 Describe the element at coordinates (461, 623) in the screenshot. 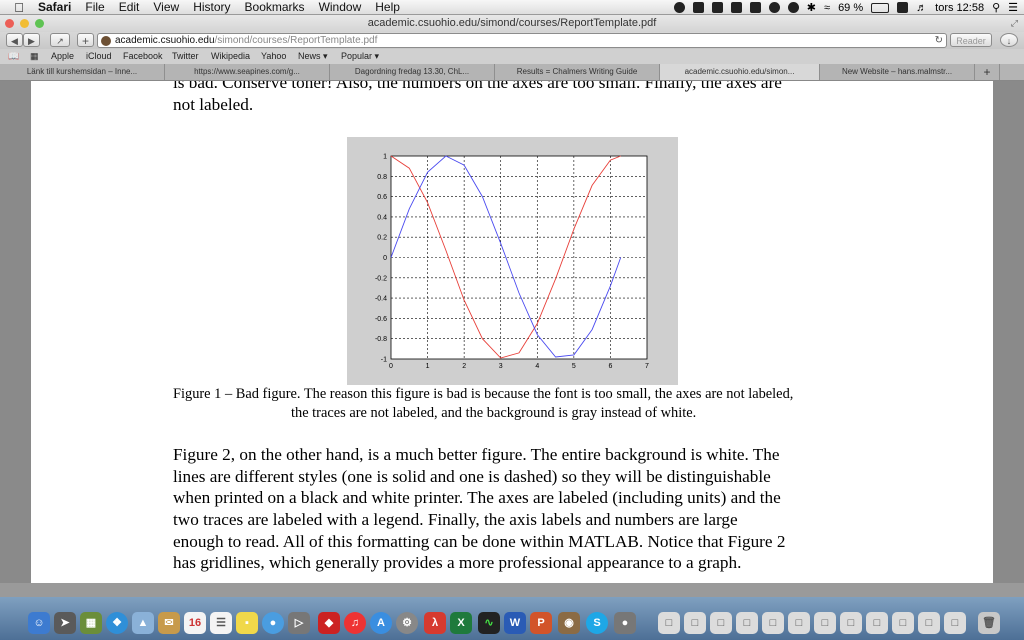

I see `excel-icon: X` at that location.